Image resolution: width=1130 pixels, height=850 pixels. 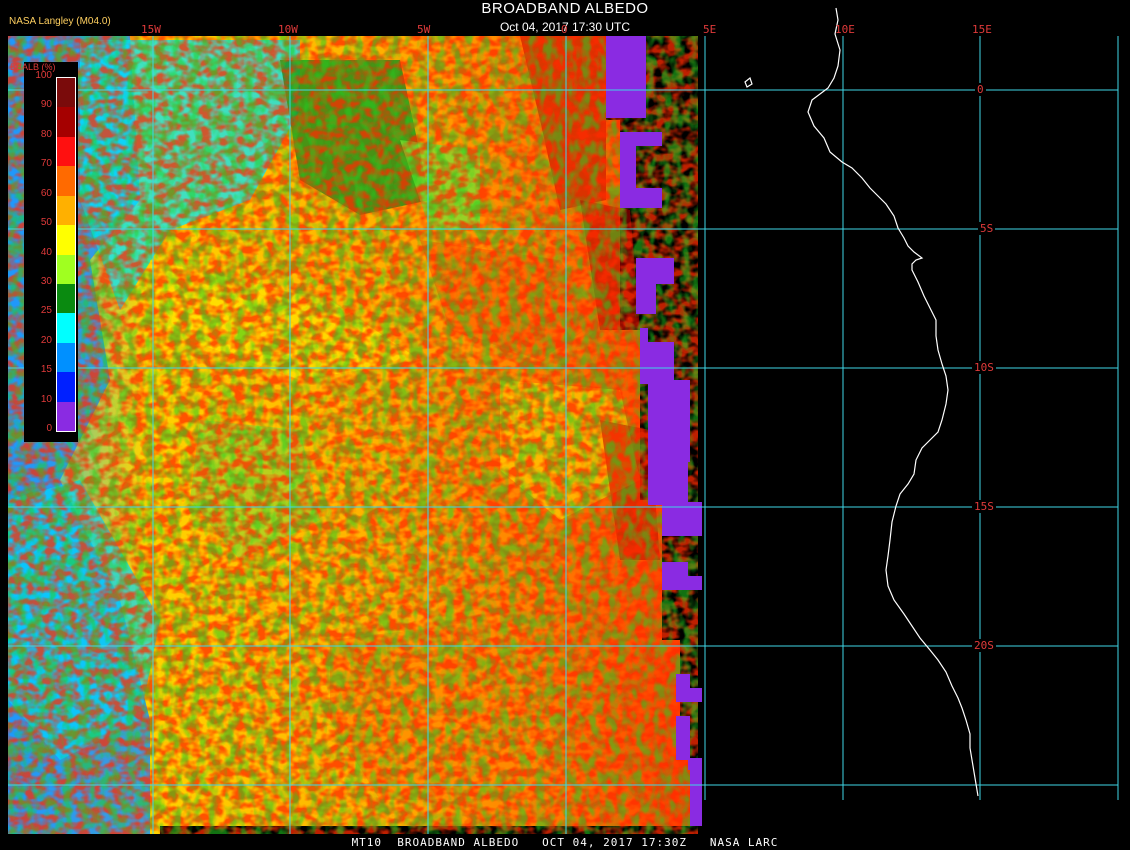 I want to click on legend-tick-label: 50, so click(x=46, y=223).